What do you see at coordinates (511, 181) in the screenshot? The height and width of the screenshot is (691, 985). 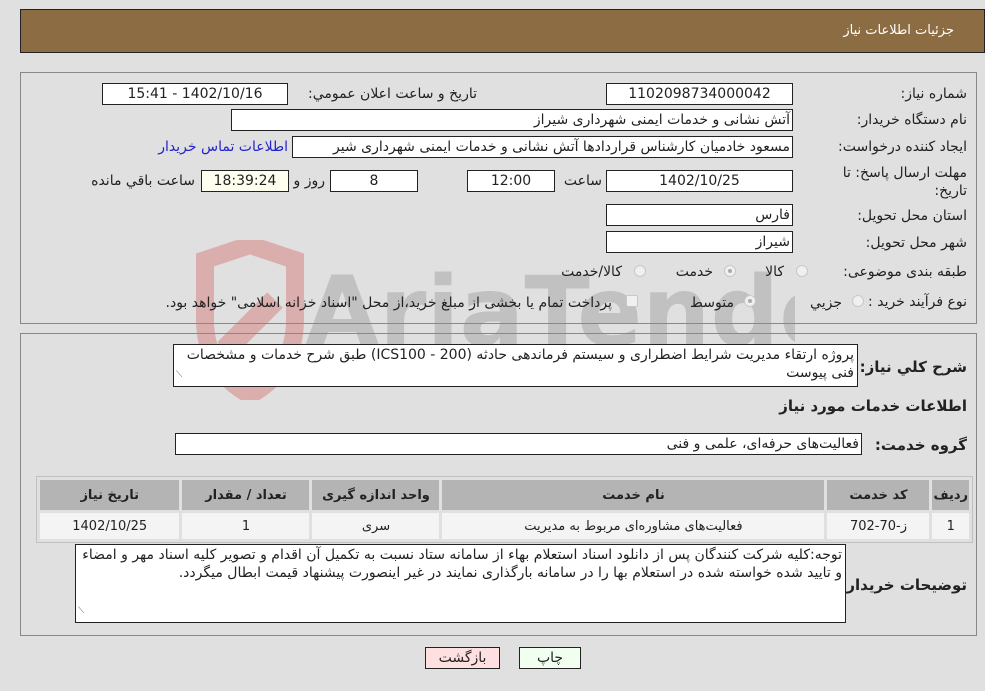 I see `deadline-time-field: 12:00` at bounding box center [511, 181].